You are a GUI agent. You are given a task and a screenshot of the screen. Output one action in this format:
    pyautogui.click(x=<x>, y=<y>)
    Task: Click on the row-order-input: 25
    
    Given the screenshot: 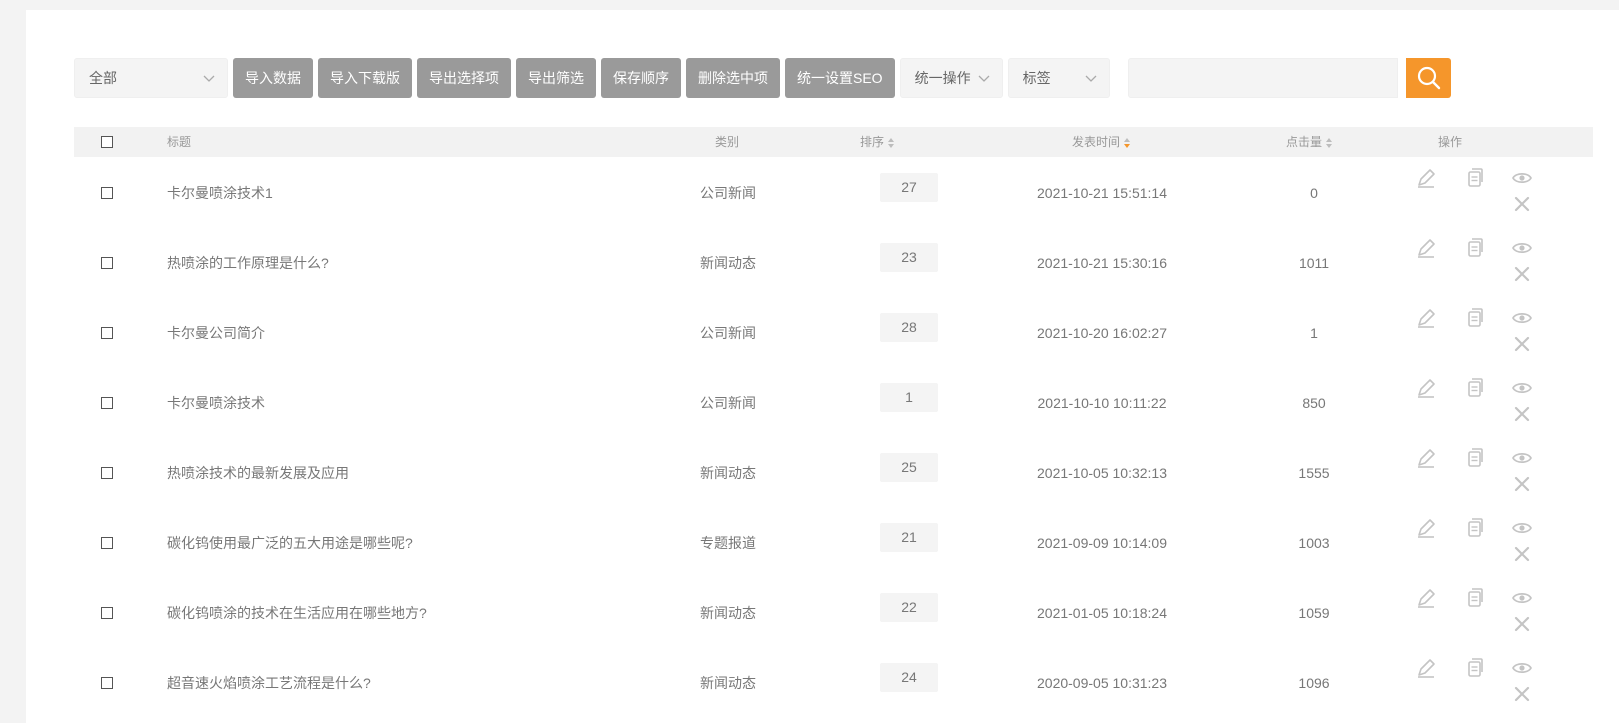 What is the action you would take?
    pyautogui.click(x=909, y=467)
    